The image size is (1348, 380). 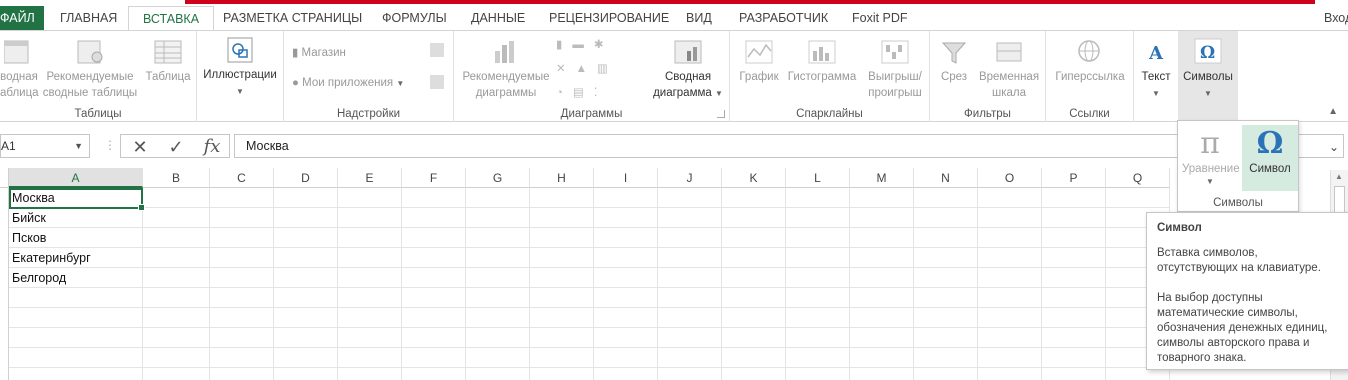 What do you see at coordinates (76, 238) in the screenshot?
I see `cell: Псков` at bounding box center [76, 238].